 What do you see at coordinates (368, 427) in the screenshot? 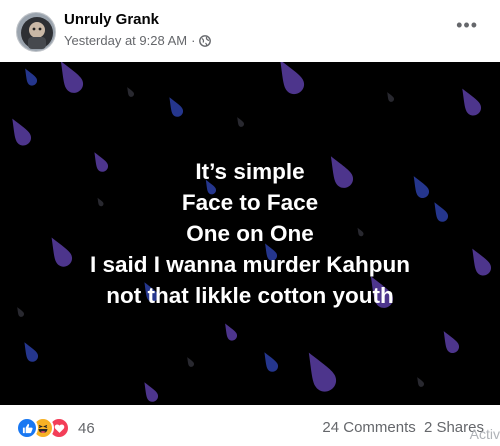
I see `comments-count-link: 24 Comments` at bounding box center [368, 427].